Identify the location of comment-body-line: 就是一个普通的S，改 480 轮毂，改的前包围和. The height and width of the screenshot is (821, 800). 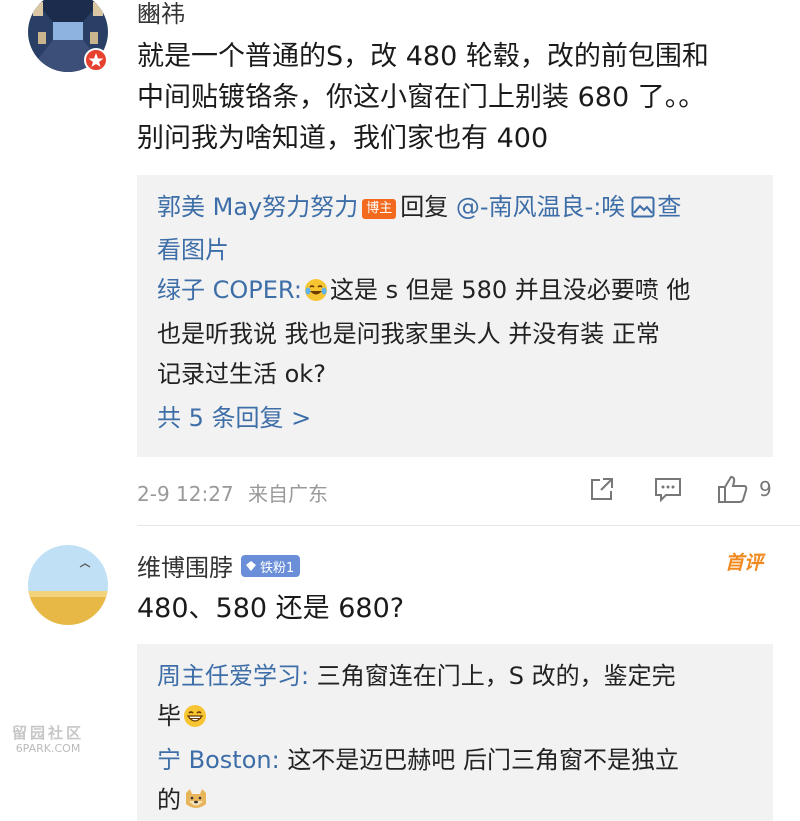
(423, 56).